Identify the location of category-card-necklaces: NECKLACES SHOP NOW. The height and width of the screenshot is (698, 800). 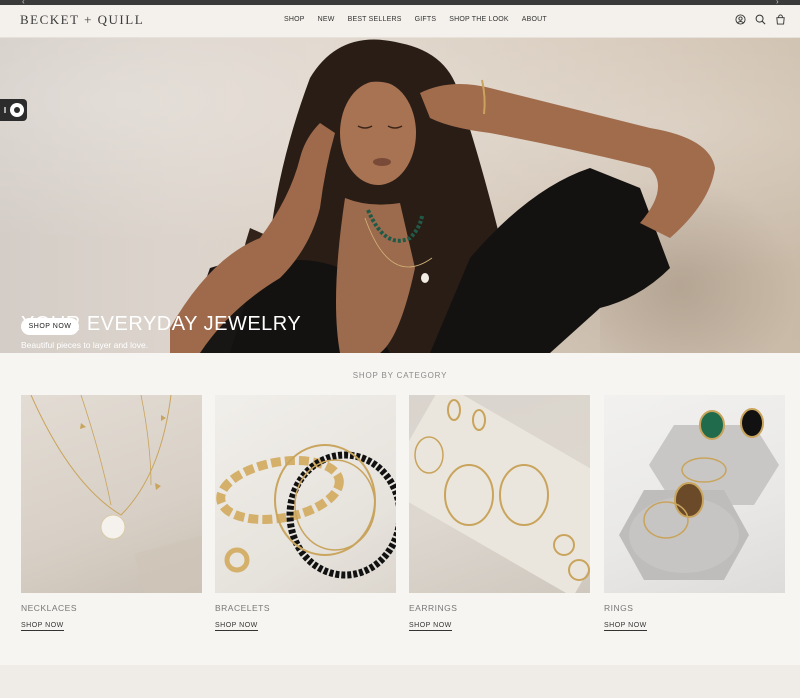
(111, 513).